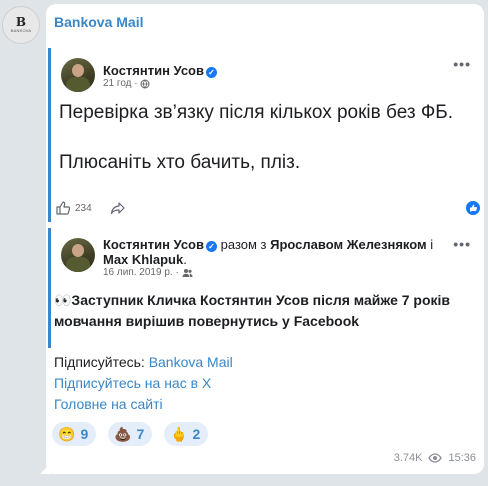 Image resolution: width=488 pixels, height=486 pixels. I want to click on reaction-grin: 😁 9, so click(74, 434).